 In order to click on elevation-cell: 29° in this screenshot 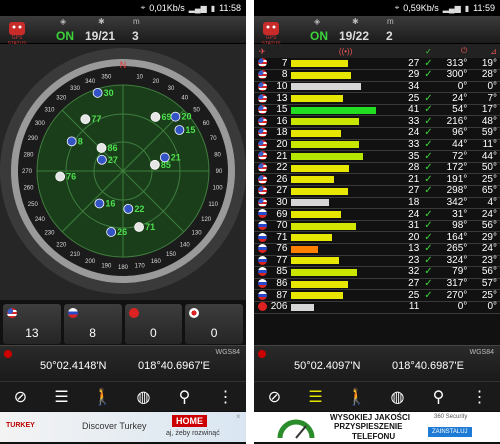, I will do `click(484, 237)`.